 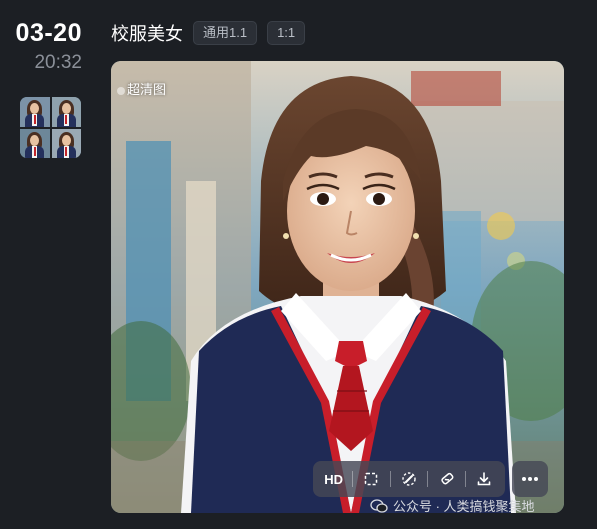 I want to click on download-button, so click(x=484, y=479).